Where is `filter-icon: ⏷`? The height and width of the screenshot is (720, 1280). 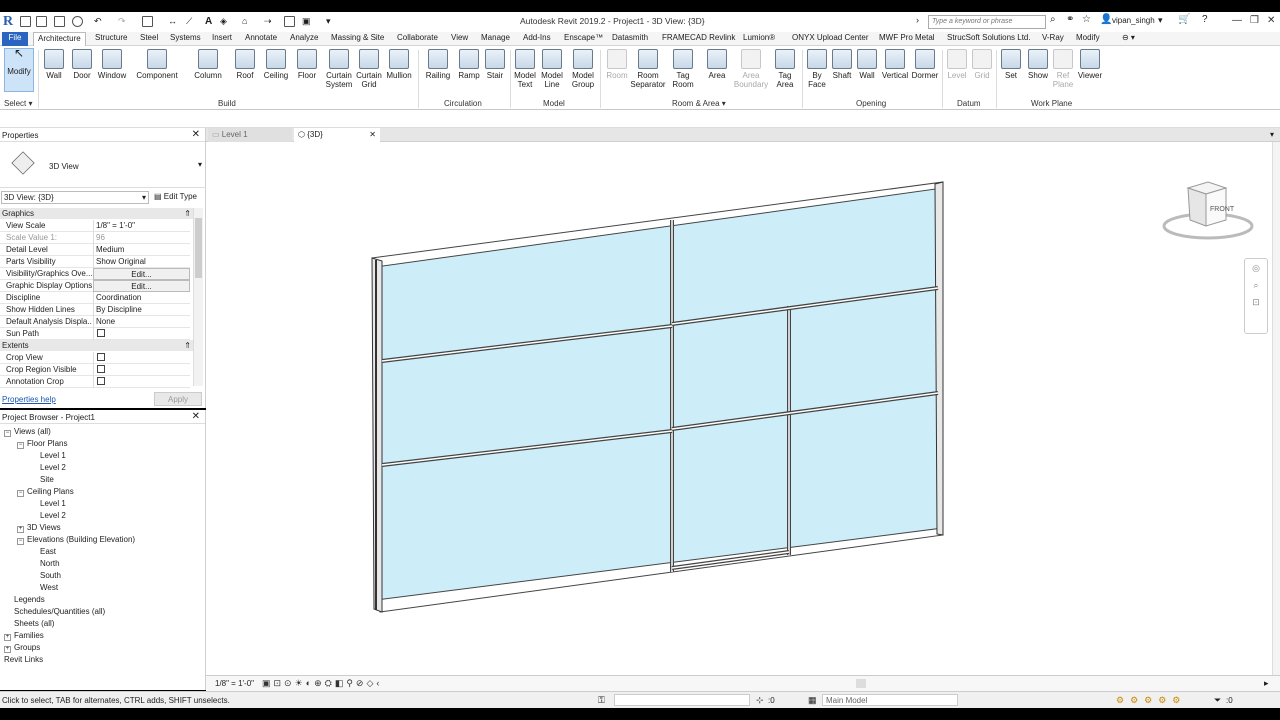 filter-icon: ⏷ is located at coordinates (1217, 700).